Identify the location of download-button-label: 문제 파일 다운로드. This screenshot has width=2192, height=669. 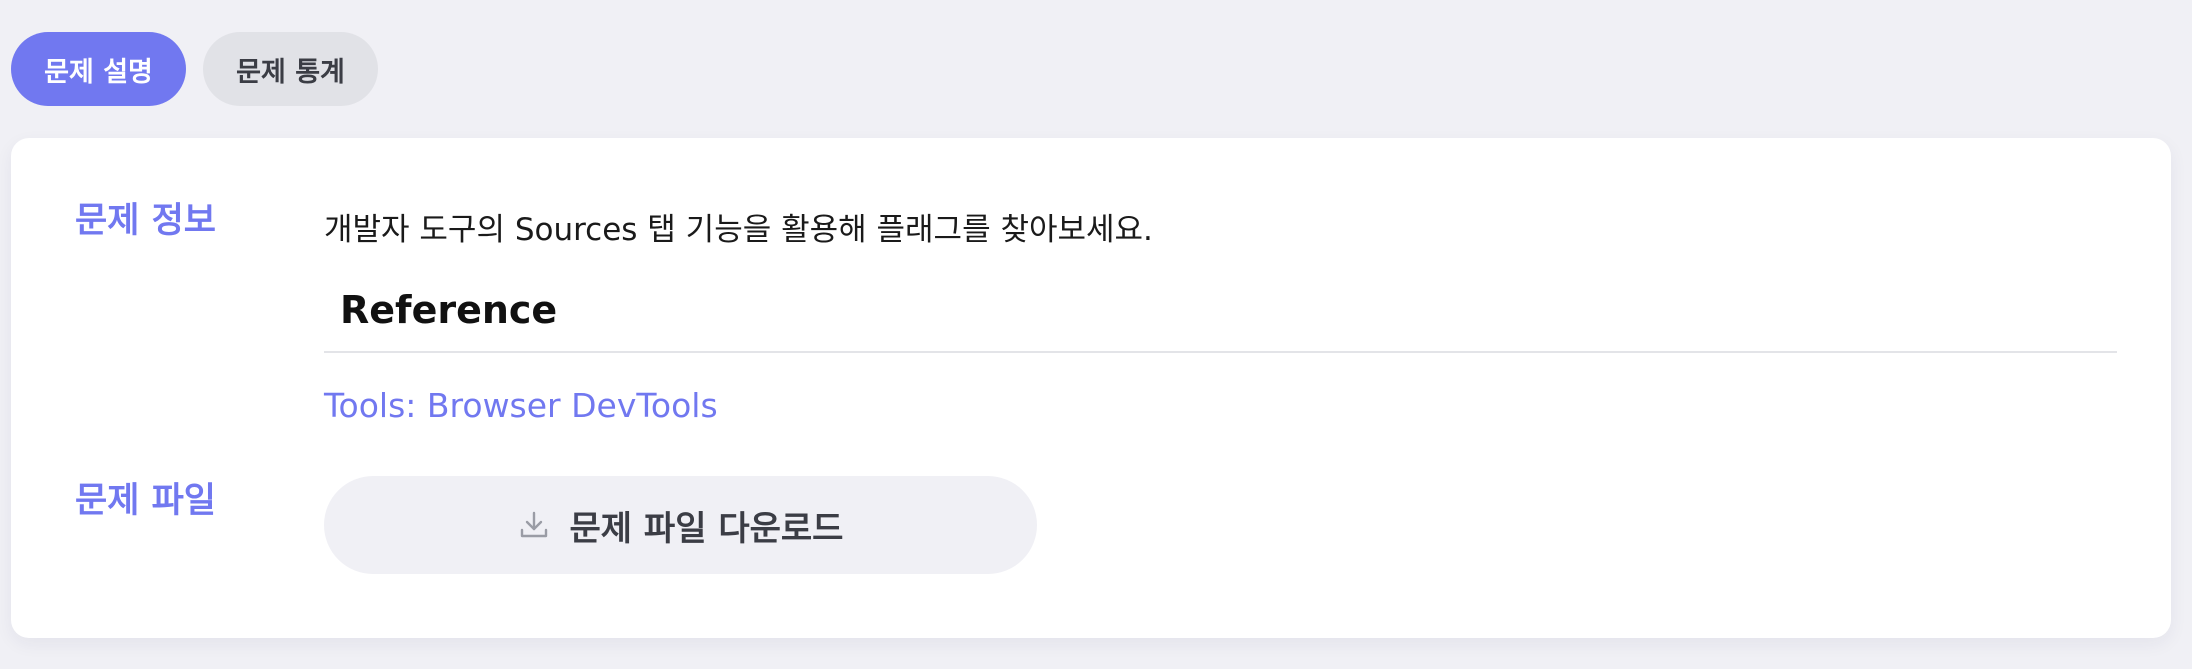
(706, 528).